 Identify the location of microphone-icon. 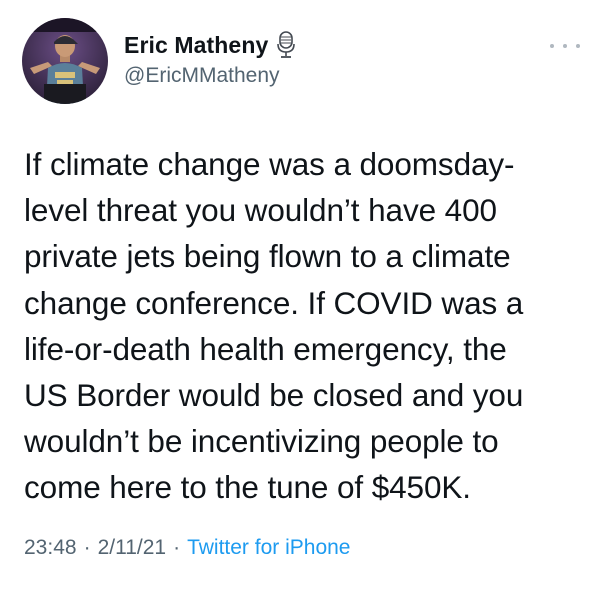
(286, 45).